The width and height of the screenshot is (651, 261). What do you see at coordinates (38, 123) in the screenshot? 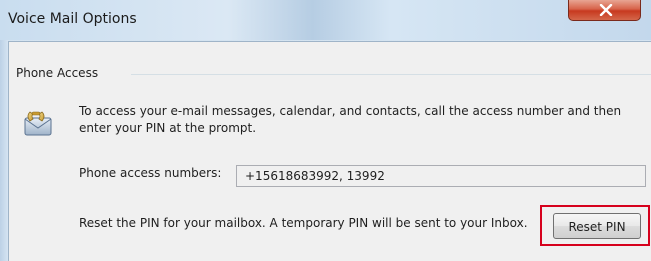
I see `voicemail-icon` at bounding box center [38, 123].